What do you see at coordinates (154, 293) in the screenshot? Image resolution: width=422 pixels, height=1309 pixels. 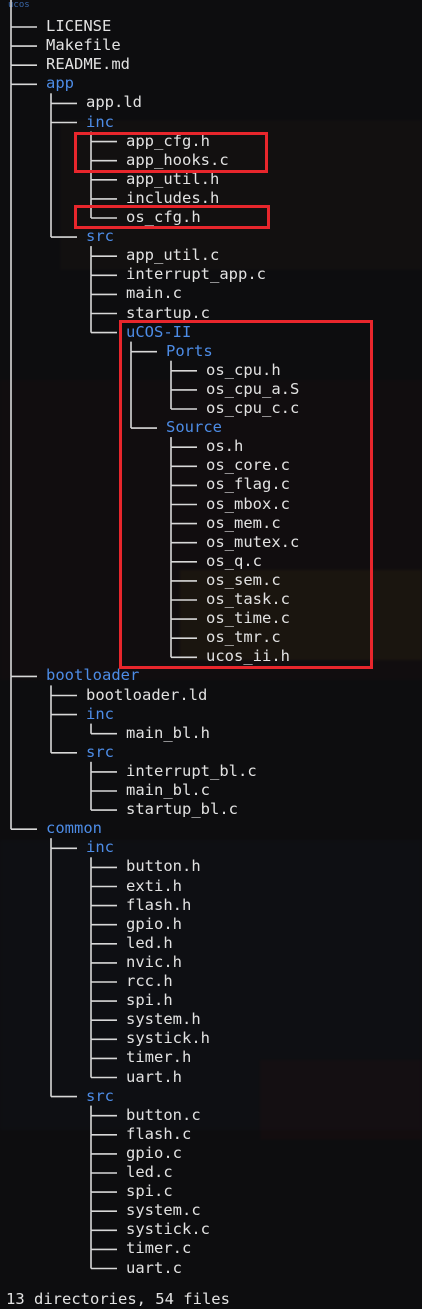 I see `tree-file: main.c` at bounding box center [154, 293].